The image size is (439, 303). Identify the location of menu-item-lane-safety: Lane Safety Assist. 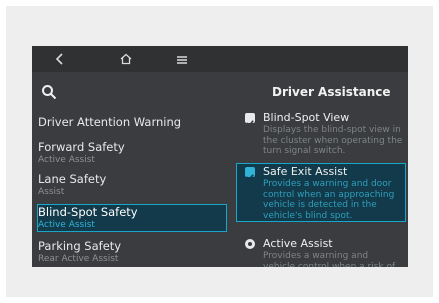
(132, 185).